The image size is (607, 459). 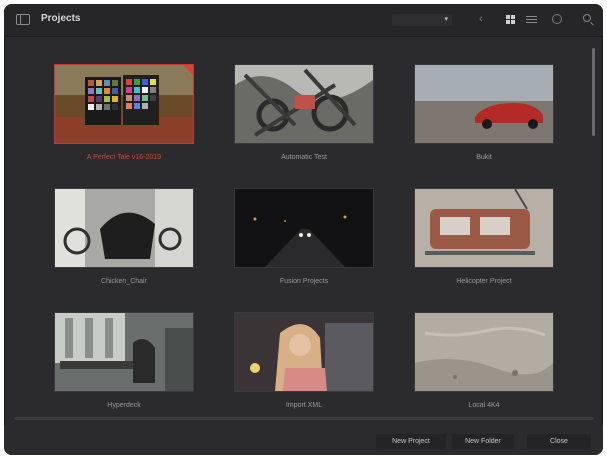 What do you see at coordinates (303, 440) in the screenshot?
I see `footer-bar: New Project New Folder Close` at bounding box center [303, 440].